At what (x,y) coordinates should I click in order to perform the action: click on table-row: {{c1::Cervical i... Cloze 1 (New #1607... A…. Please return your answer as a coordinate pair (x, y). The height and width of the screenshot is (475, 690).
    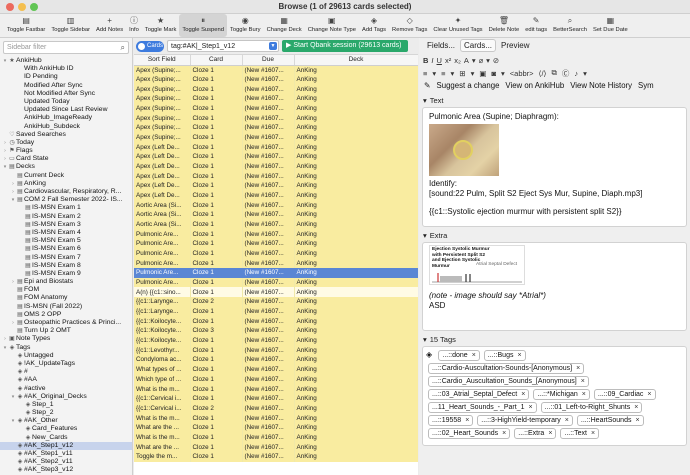
    Looking at the image, I should click on (276, 398).